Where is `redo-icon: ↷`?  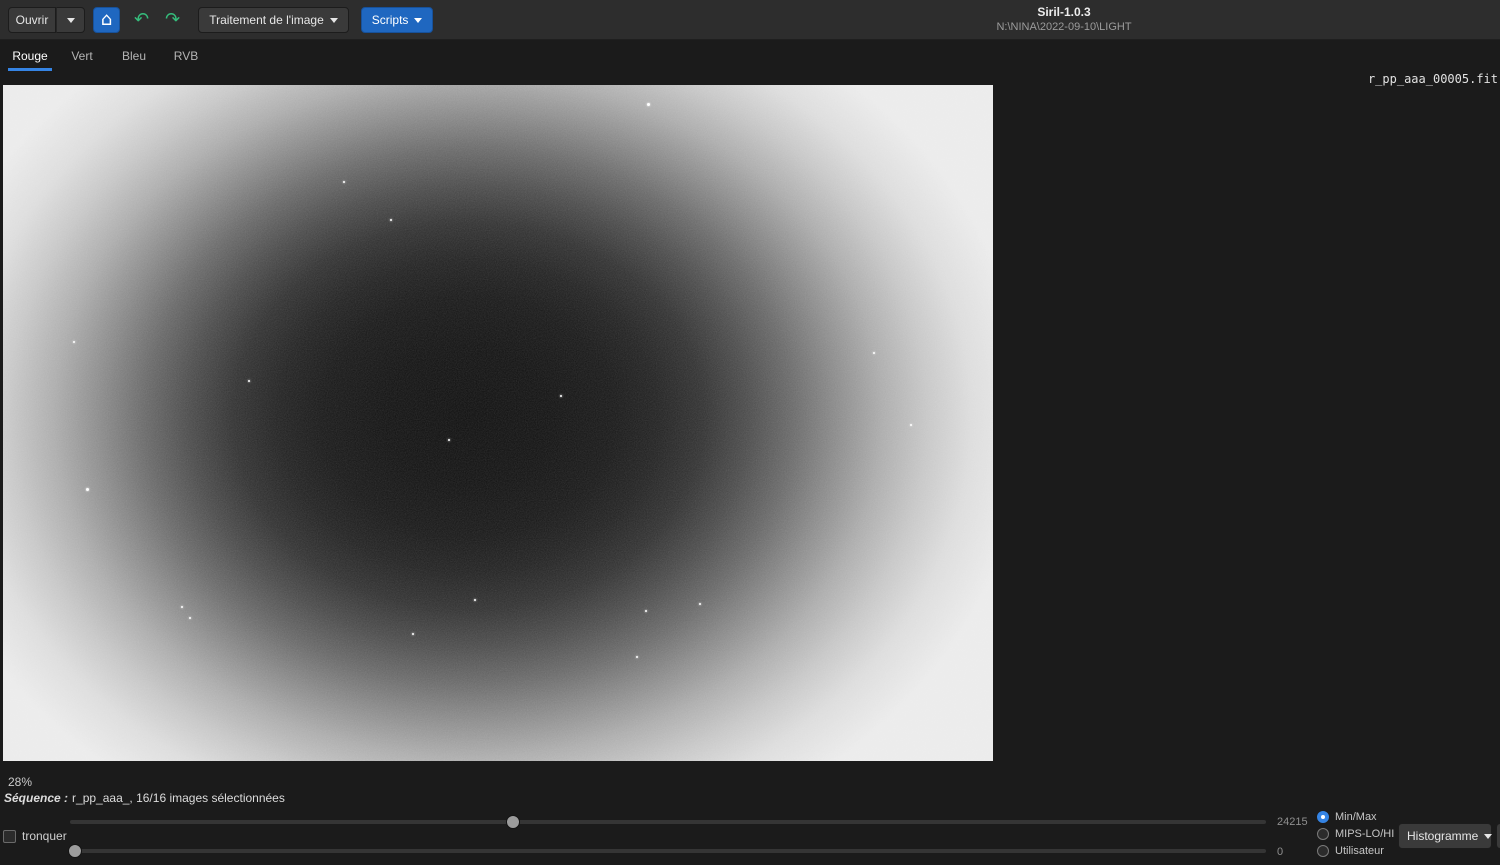 redo-icon: ↷ is located at coordinates (173, 19).